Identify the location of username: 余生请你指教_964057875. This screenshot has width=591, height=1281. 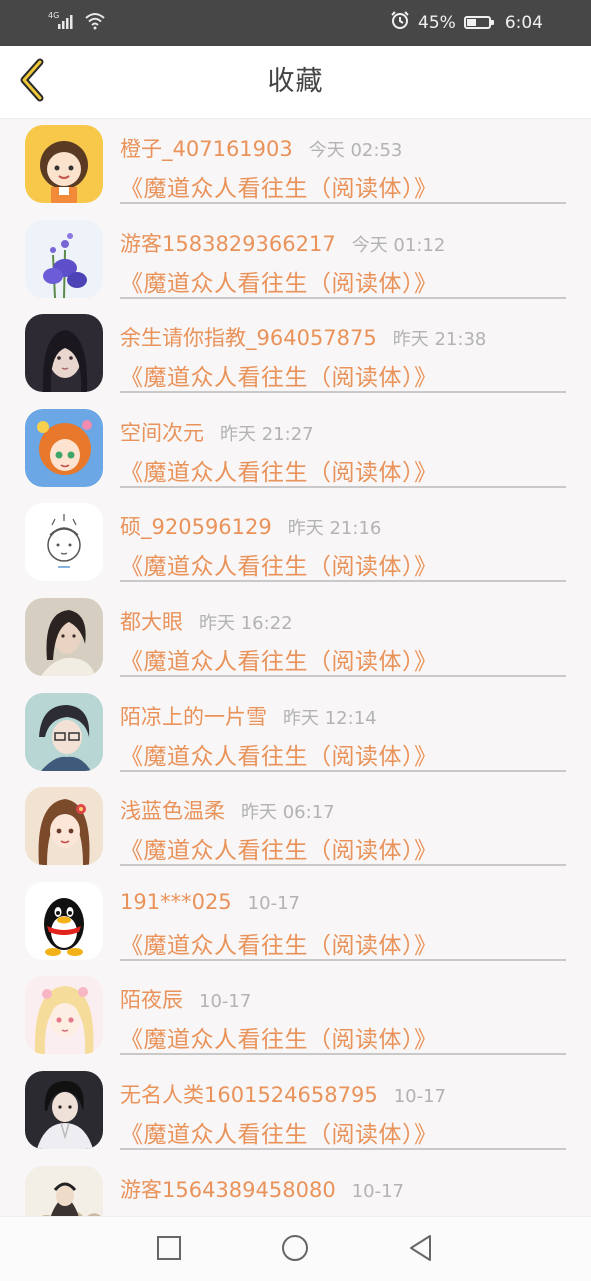
(248, 337).